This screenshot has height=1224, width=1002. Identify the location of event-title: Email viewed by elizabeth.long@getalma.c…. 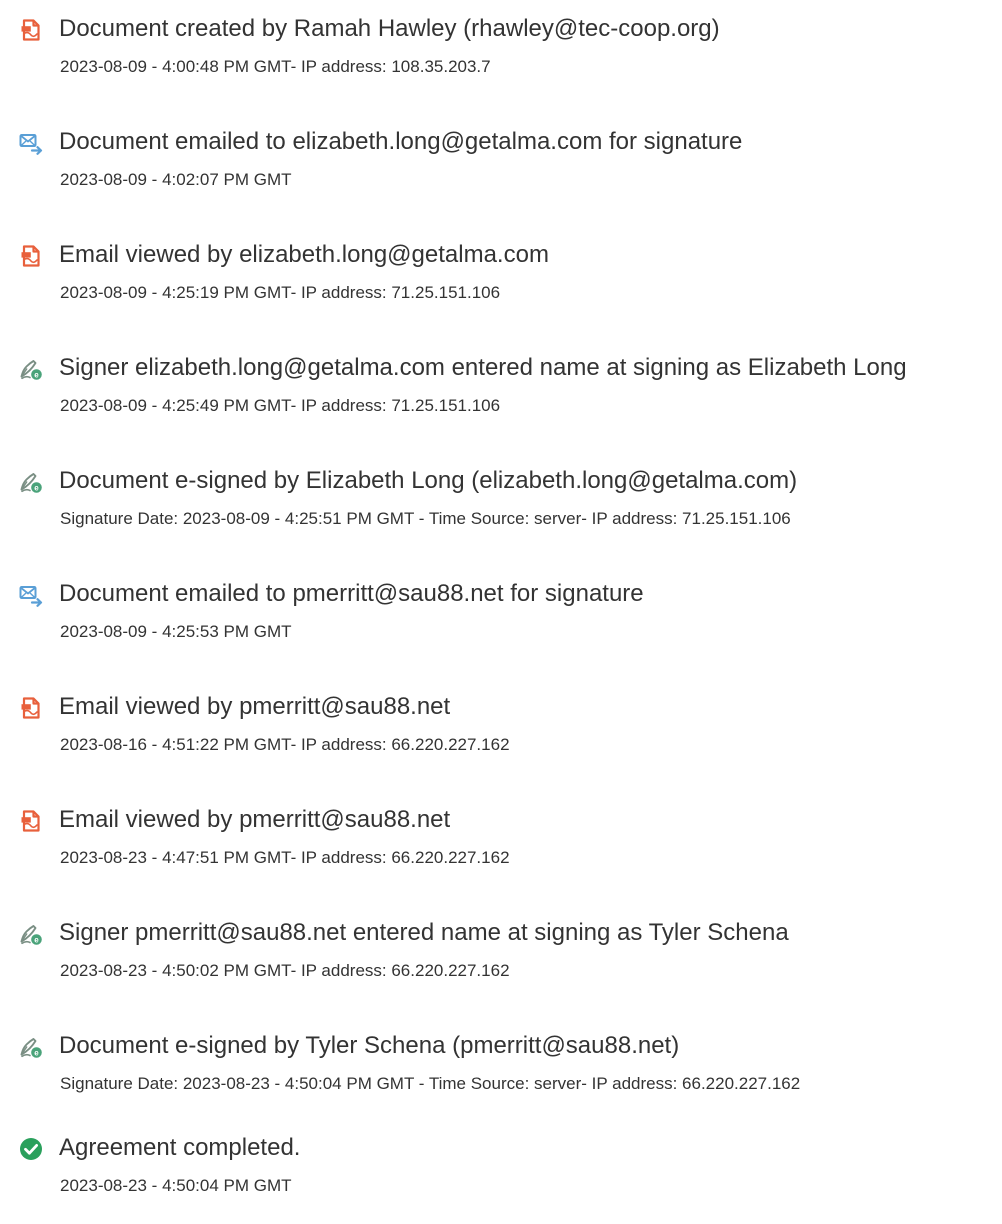
(304, 254).